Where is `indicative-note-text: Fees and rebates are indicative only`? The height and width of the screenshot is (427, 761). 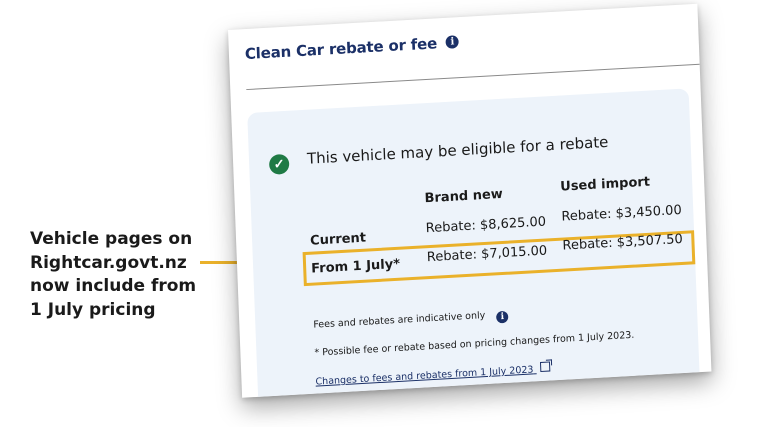 indicative-note-text: Fees and rebates are indicative only is located at coordinates (399, 320).